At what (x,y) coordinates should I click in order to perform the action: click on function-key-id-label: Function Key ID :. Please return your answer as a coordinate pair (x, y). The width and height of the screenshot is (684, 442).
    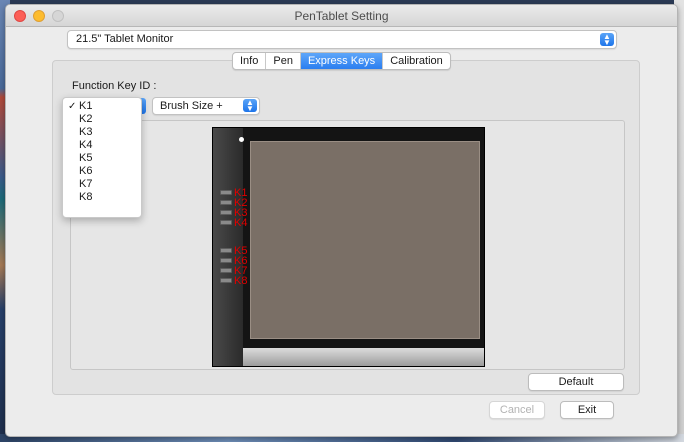
    Looking at the image, I should click on (114, 86).